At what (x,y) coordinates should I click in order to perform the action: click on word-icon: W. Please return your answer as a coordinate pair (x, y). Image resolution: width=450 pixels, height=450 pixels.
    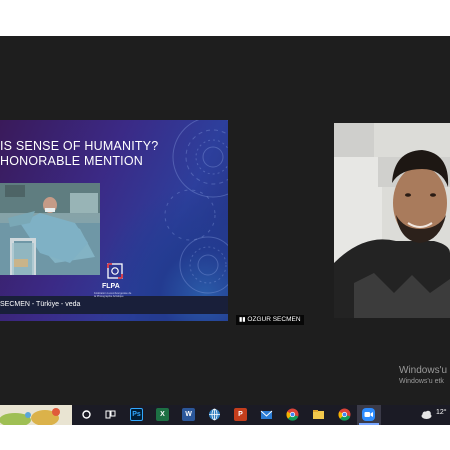
    Looking at the image, I should click on (188, 414).